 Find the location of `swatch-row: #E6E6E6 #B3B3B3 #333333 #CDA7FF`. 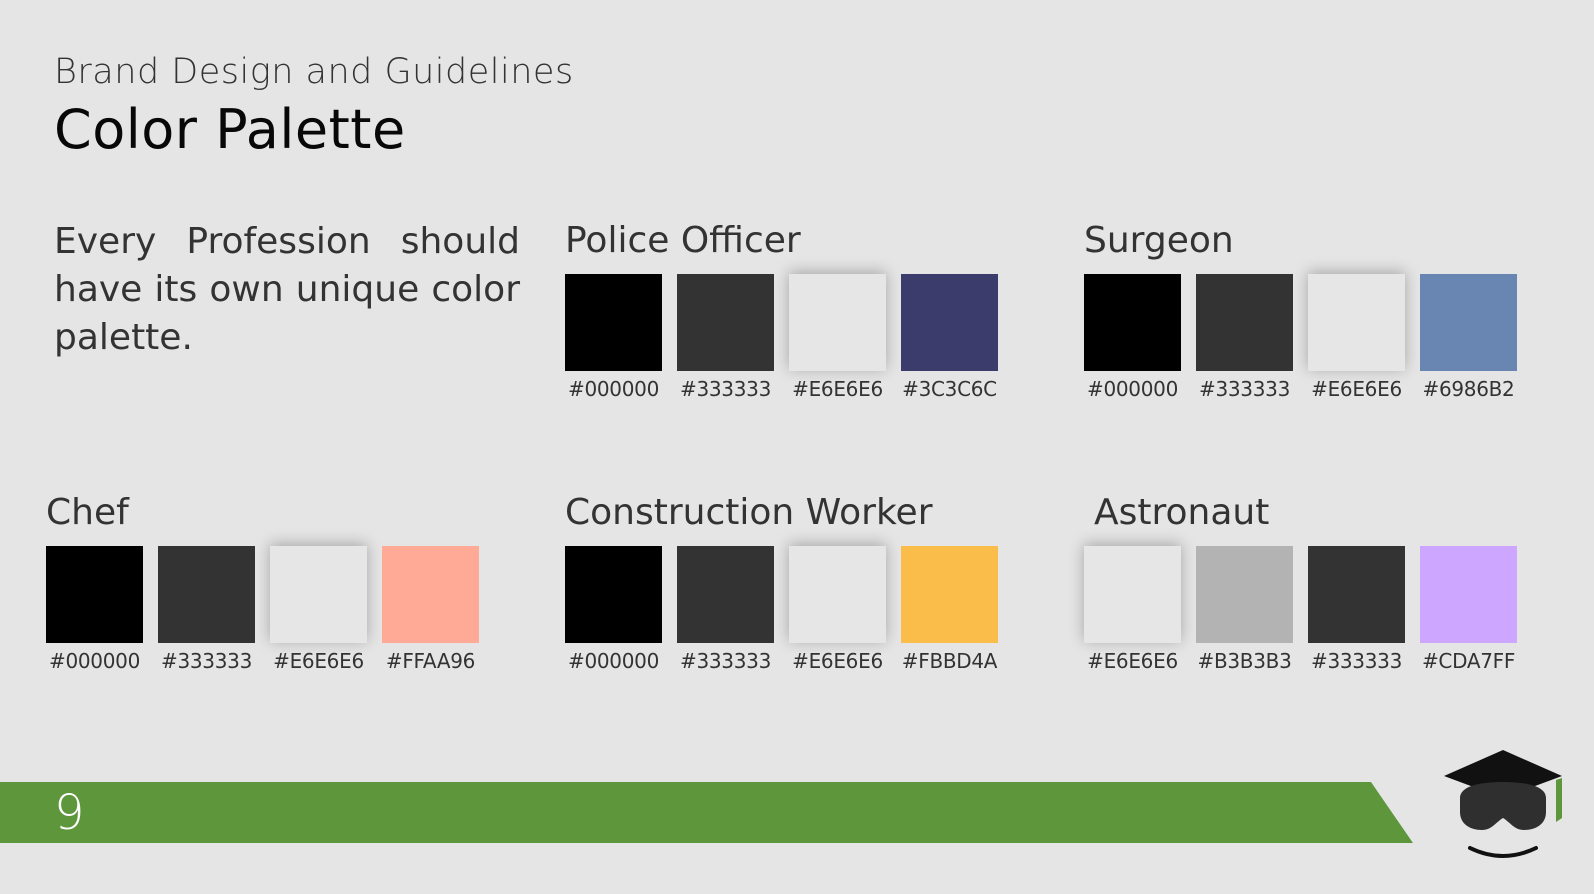

swatch-row: #E6E6E6 #B3B3B3 #333333 #CDA7FF is located at coordinates (1300, 609).